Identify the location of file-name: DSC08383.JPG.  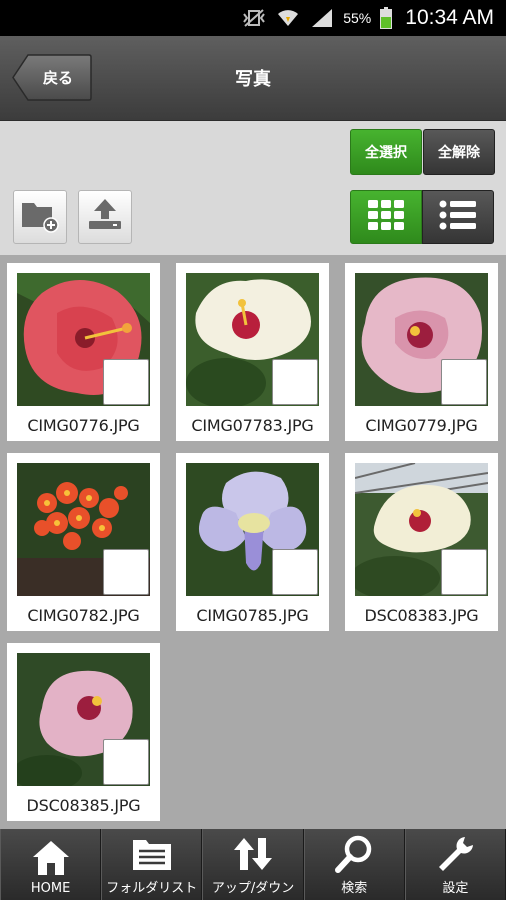
(421, 615).